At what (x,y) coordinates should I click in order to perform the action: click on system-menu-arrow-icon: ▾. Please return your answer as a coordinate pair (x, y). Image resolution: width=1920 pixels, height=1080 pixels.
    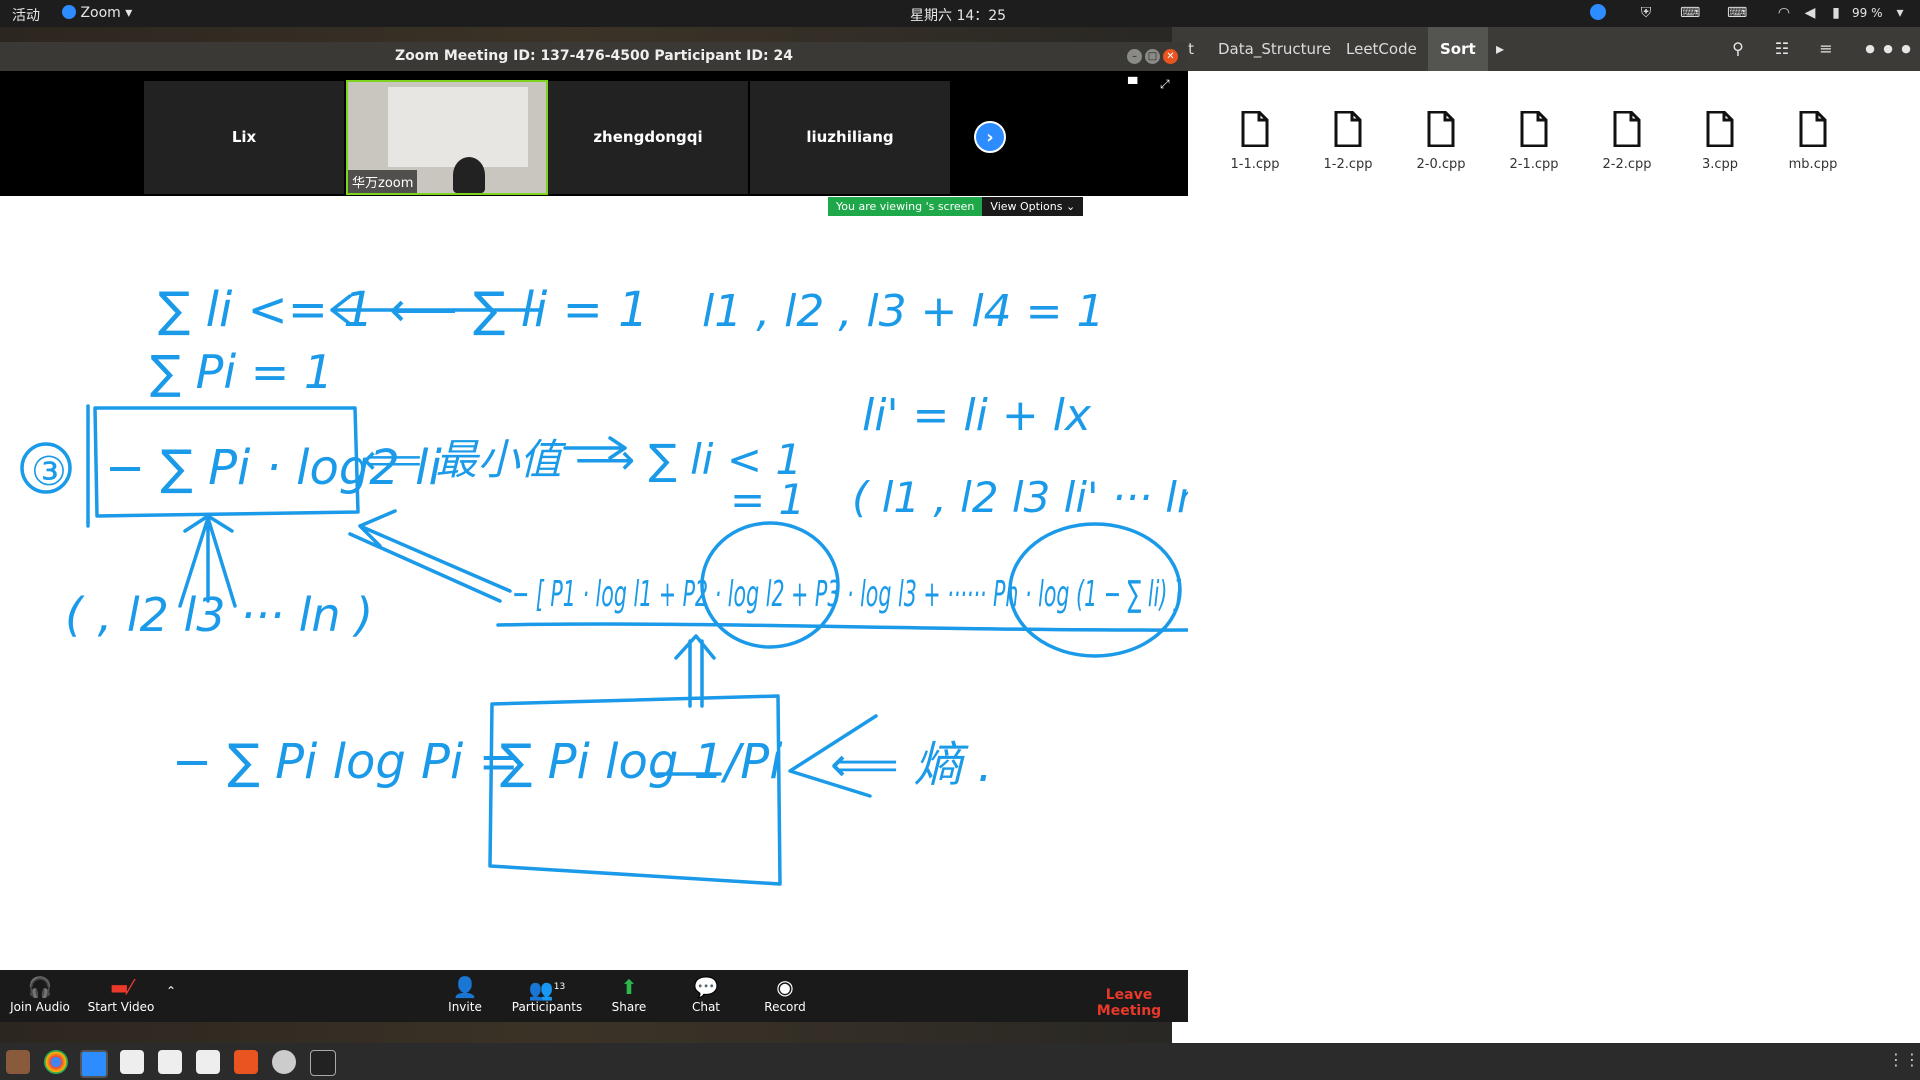
    Looking at the image, I should click on (1900, 13).